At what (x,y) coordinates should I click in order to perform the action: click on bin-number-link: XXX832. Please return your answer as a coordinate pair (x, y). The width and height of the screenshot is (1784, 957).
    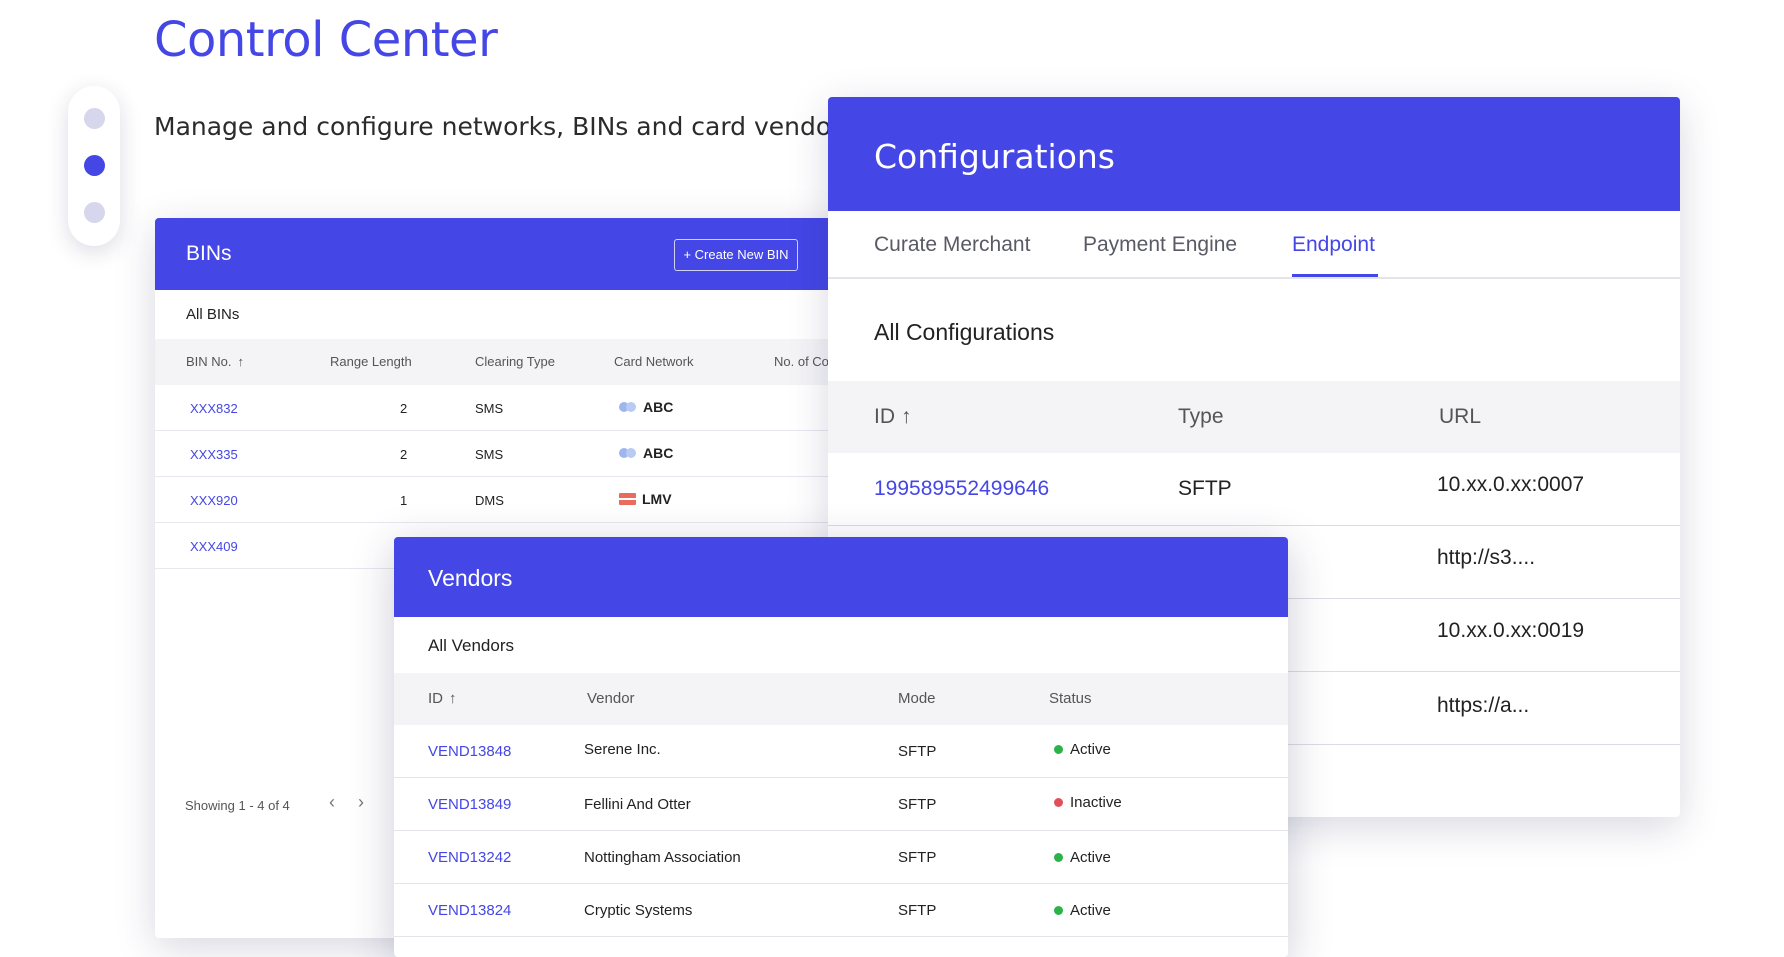
    Looking at the image, I should click on (214, 408).